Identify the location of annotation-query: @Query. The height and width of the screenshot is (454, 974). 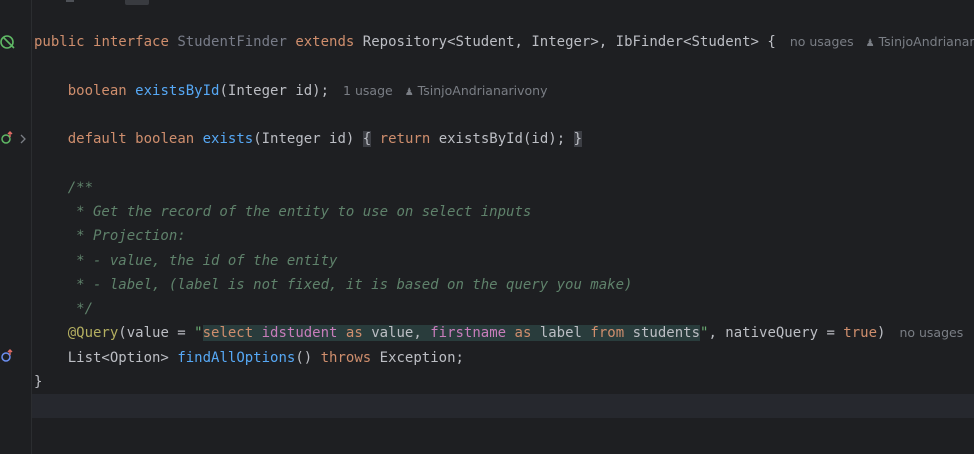
(93, 333).